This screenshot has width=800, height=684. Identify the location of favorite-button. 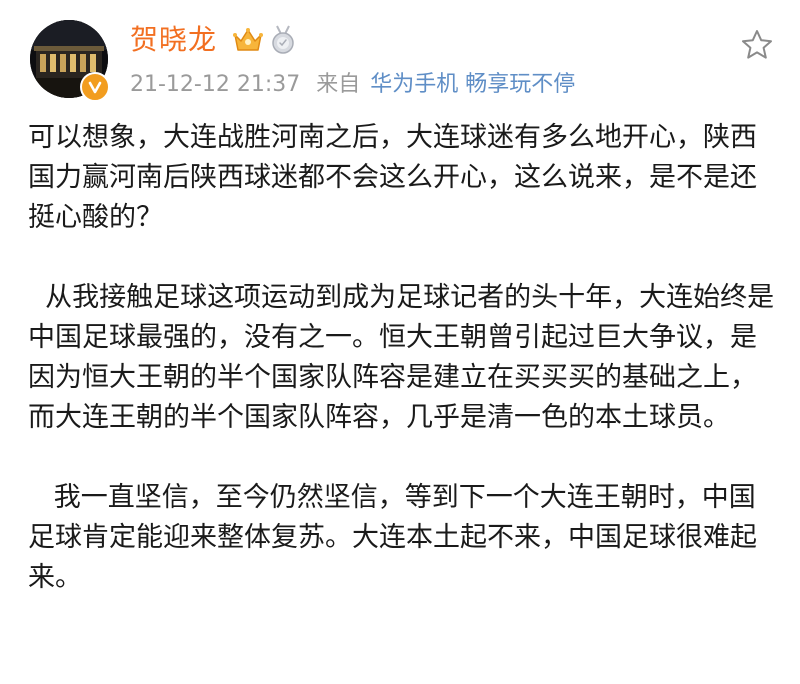
(757, 45).